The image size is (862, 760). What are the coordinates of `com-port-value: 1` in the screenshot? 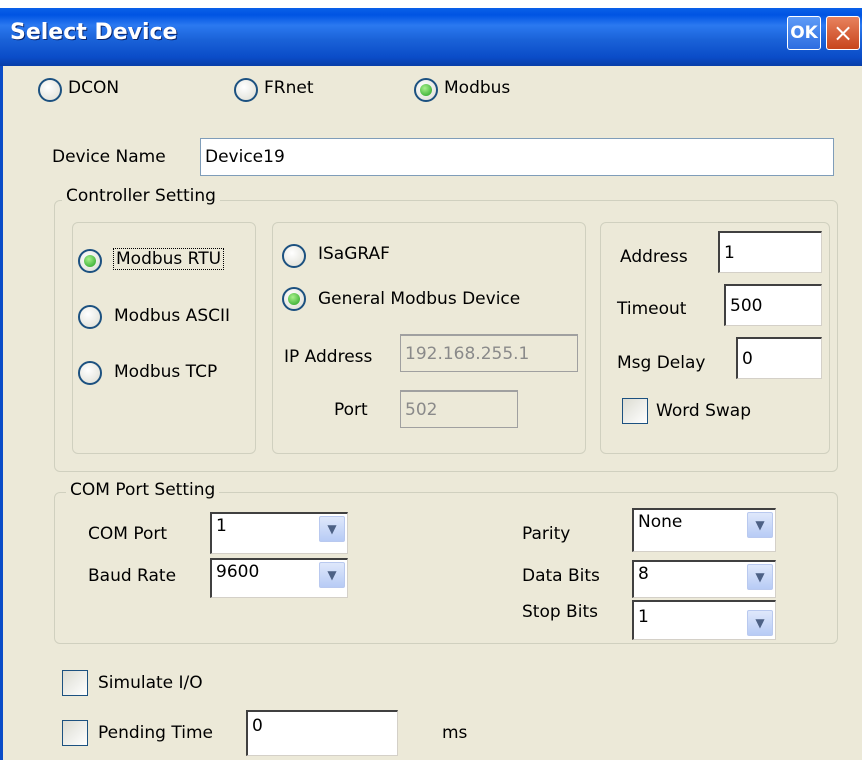 It's located at (221, 526).